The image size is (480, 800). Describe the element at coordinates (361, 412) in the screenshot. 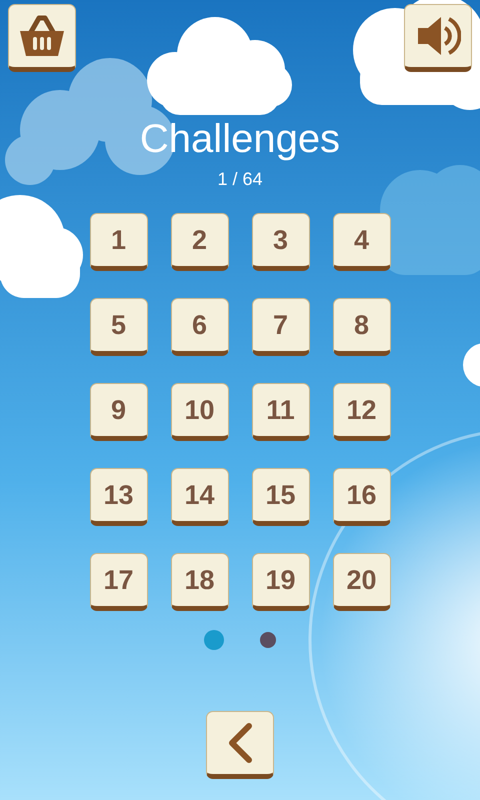

I see `level-button: 12` at that location.